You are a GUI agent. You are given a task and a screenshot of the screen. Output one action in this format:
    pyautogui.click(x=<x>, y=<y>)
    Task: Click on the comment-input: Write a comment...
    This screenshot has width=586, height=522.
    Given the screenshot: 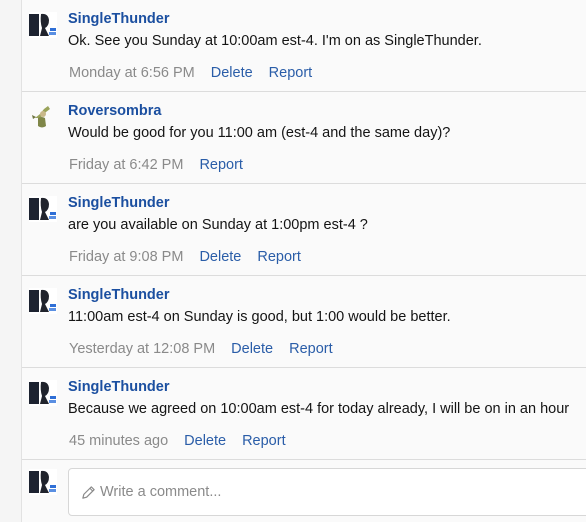 What is the action you would take?
    pyautogui.click(x=327, y=492)
    